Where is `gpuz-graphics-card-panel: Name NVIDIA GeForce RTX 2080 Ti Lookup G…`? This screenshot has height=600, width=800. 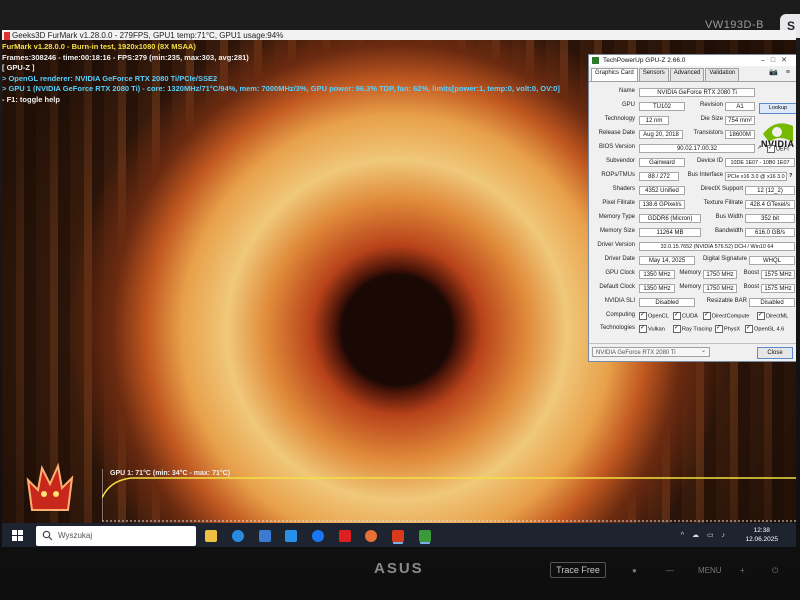 gpuz-graphics-card-panel: Name NVIDIA GeForce RTX 2080 Ti Lookup G… is located at coordinates (692, 211).